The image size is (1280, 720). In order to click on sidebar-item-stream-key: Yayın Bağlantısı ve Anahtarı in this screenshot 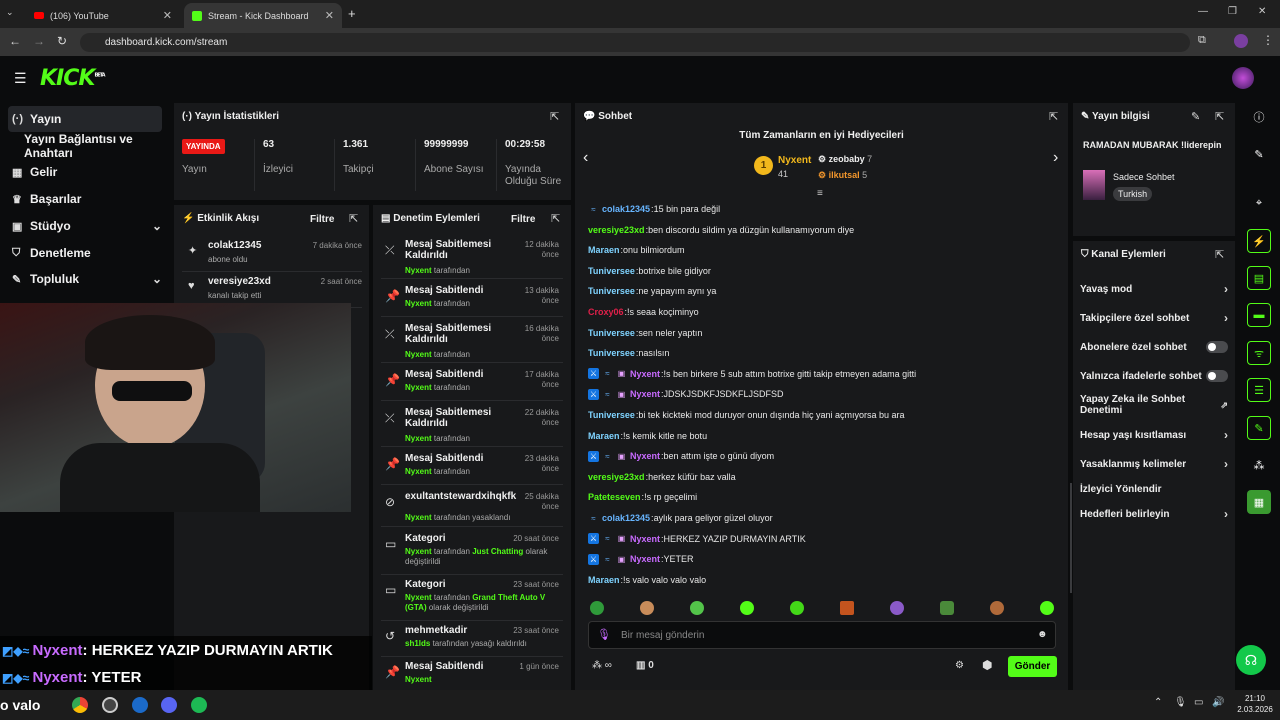, I will do `click(90, 146)`.